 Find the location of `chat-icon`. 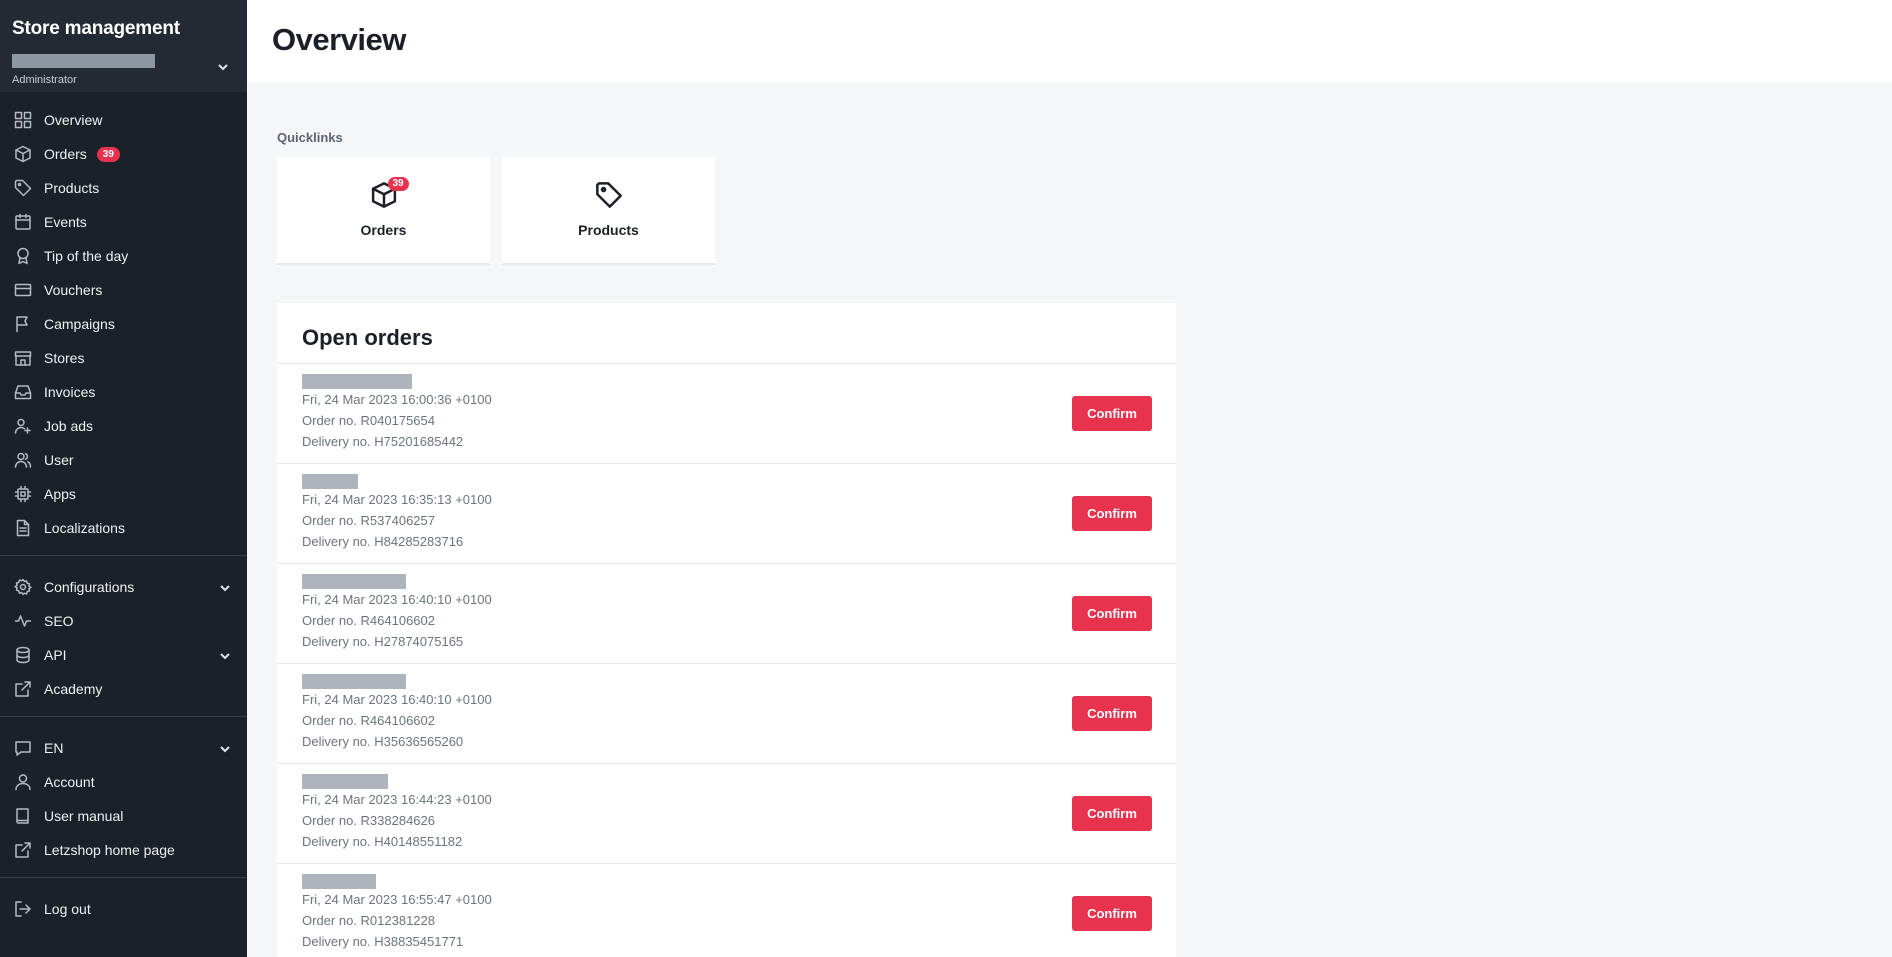

chat-icon is located at coordinates (23, 748).